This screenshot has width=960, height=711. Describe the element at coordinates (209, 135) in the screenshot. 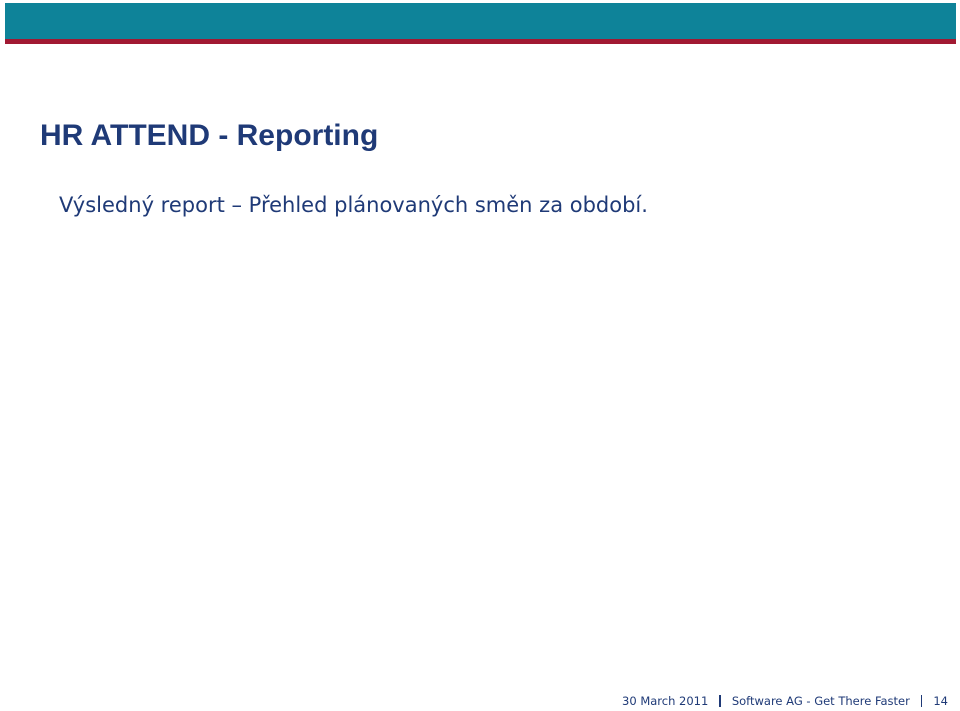

I see `slide-title: HR ATTEND - Reporting` at that location.